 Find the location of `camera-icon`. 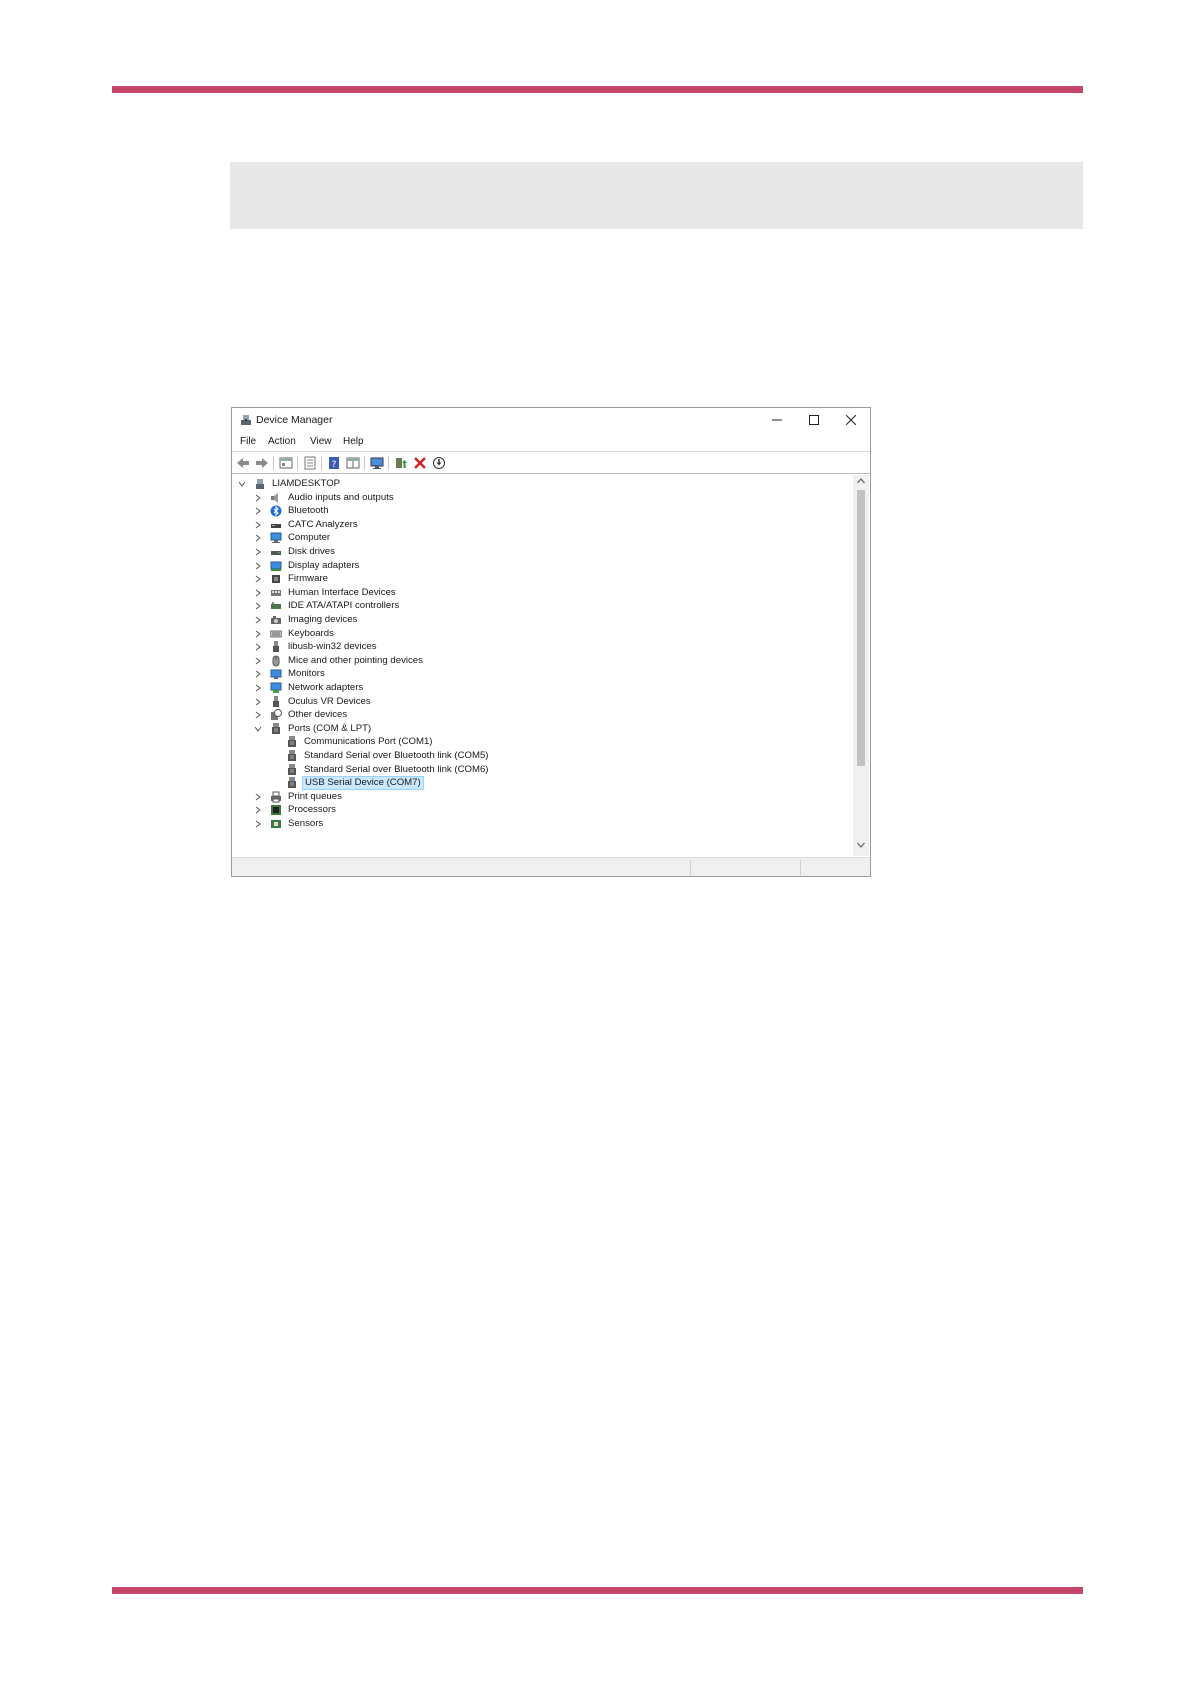

camera-icon is located at coordinates (276, 620).